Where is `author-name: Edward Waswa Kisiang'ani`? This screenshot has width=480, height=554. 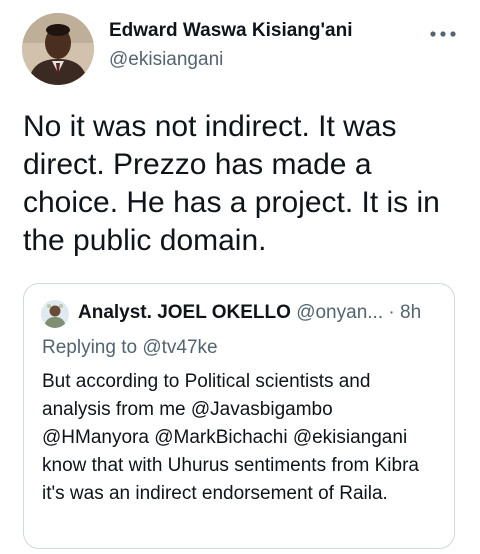
author-name: Edward Waswa Kisiang'ani is located at coordinates (230, 31).